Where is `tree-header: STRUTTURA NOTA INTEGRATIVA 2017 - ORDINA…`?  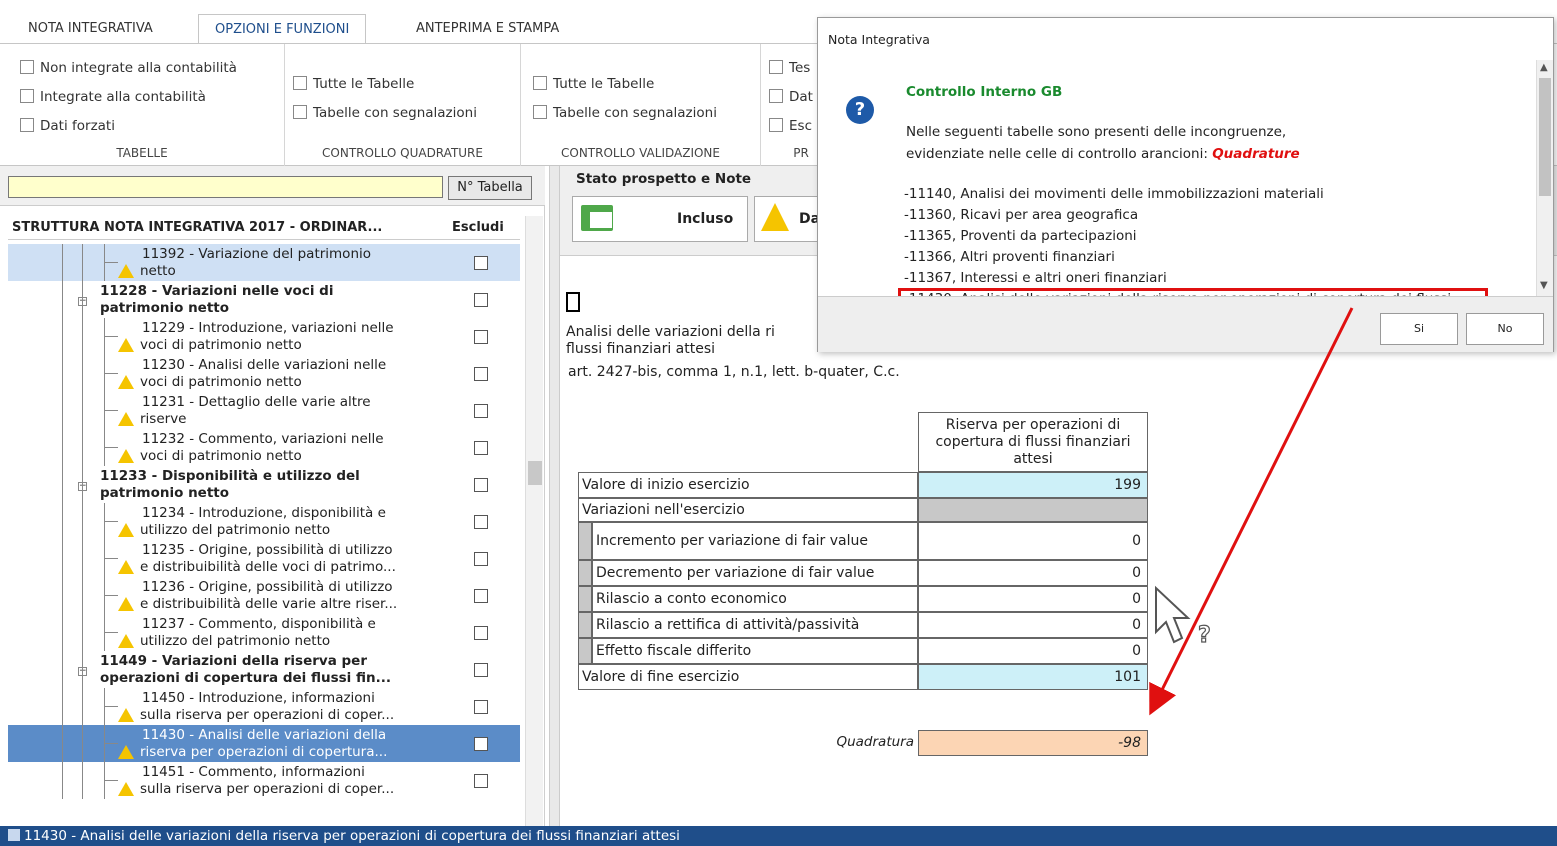
tree-header: STRUTTURA NOTA INTEGRATIVA 2017 - ORDINA… is located at coordinates (264, 228).